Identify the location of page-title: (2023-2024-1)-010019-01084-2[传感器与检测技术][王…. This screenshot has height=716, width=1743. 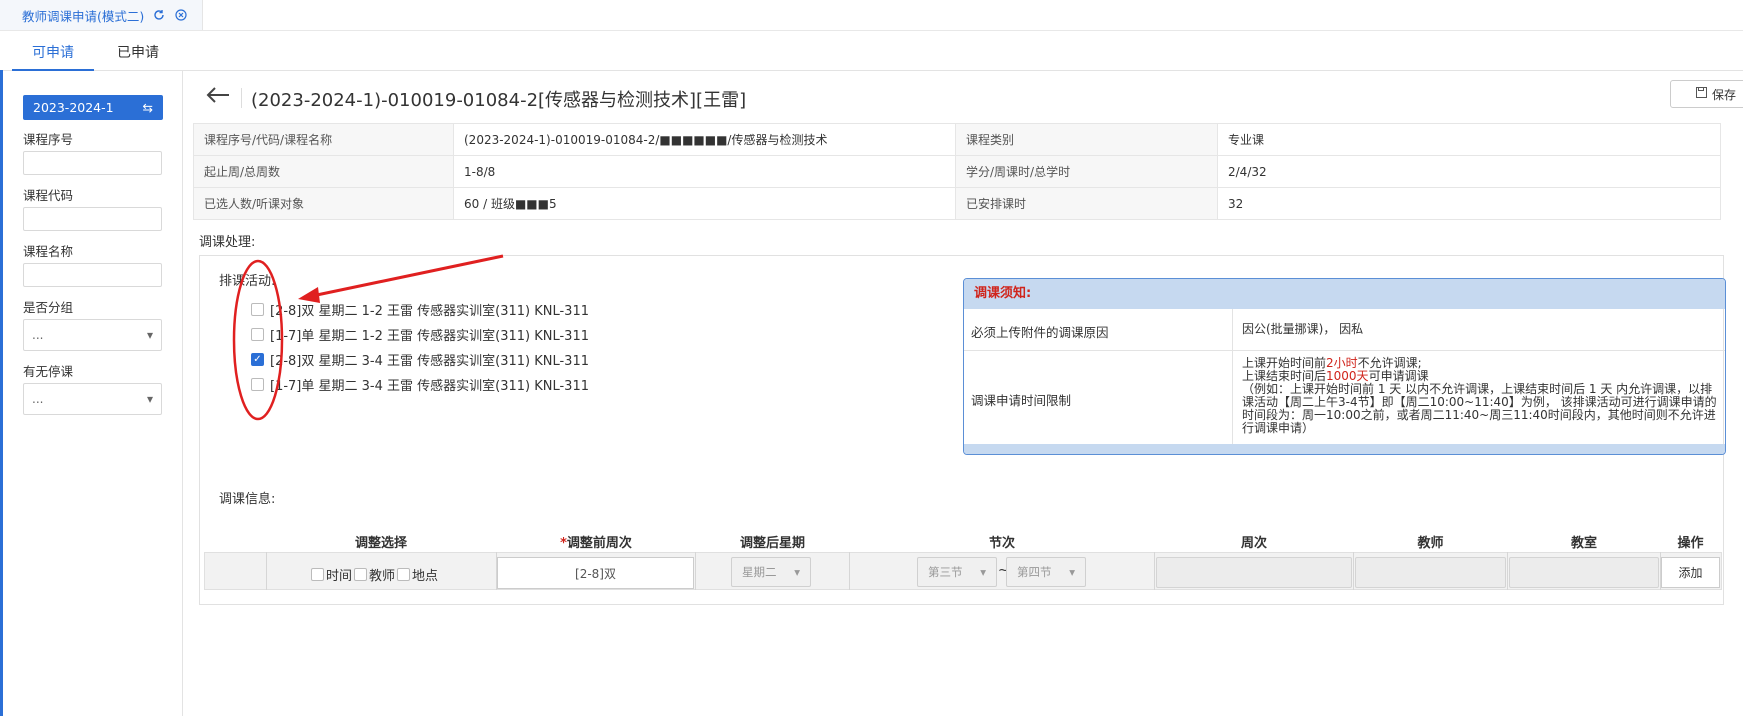
(499, 100).